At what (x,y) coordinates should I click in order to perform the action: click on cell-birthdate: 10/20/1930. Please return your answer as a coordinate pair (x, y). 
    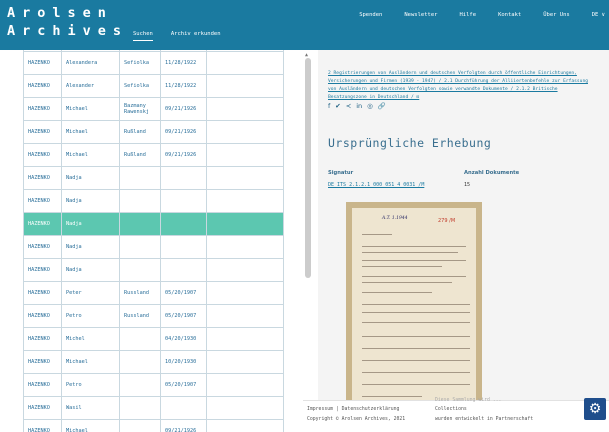
    Looking at the image, I should click on (183, 362).